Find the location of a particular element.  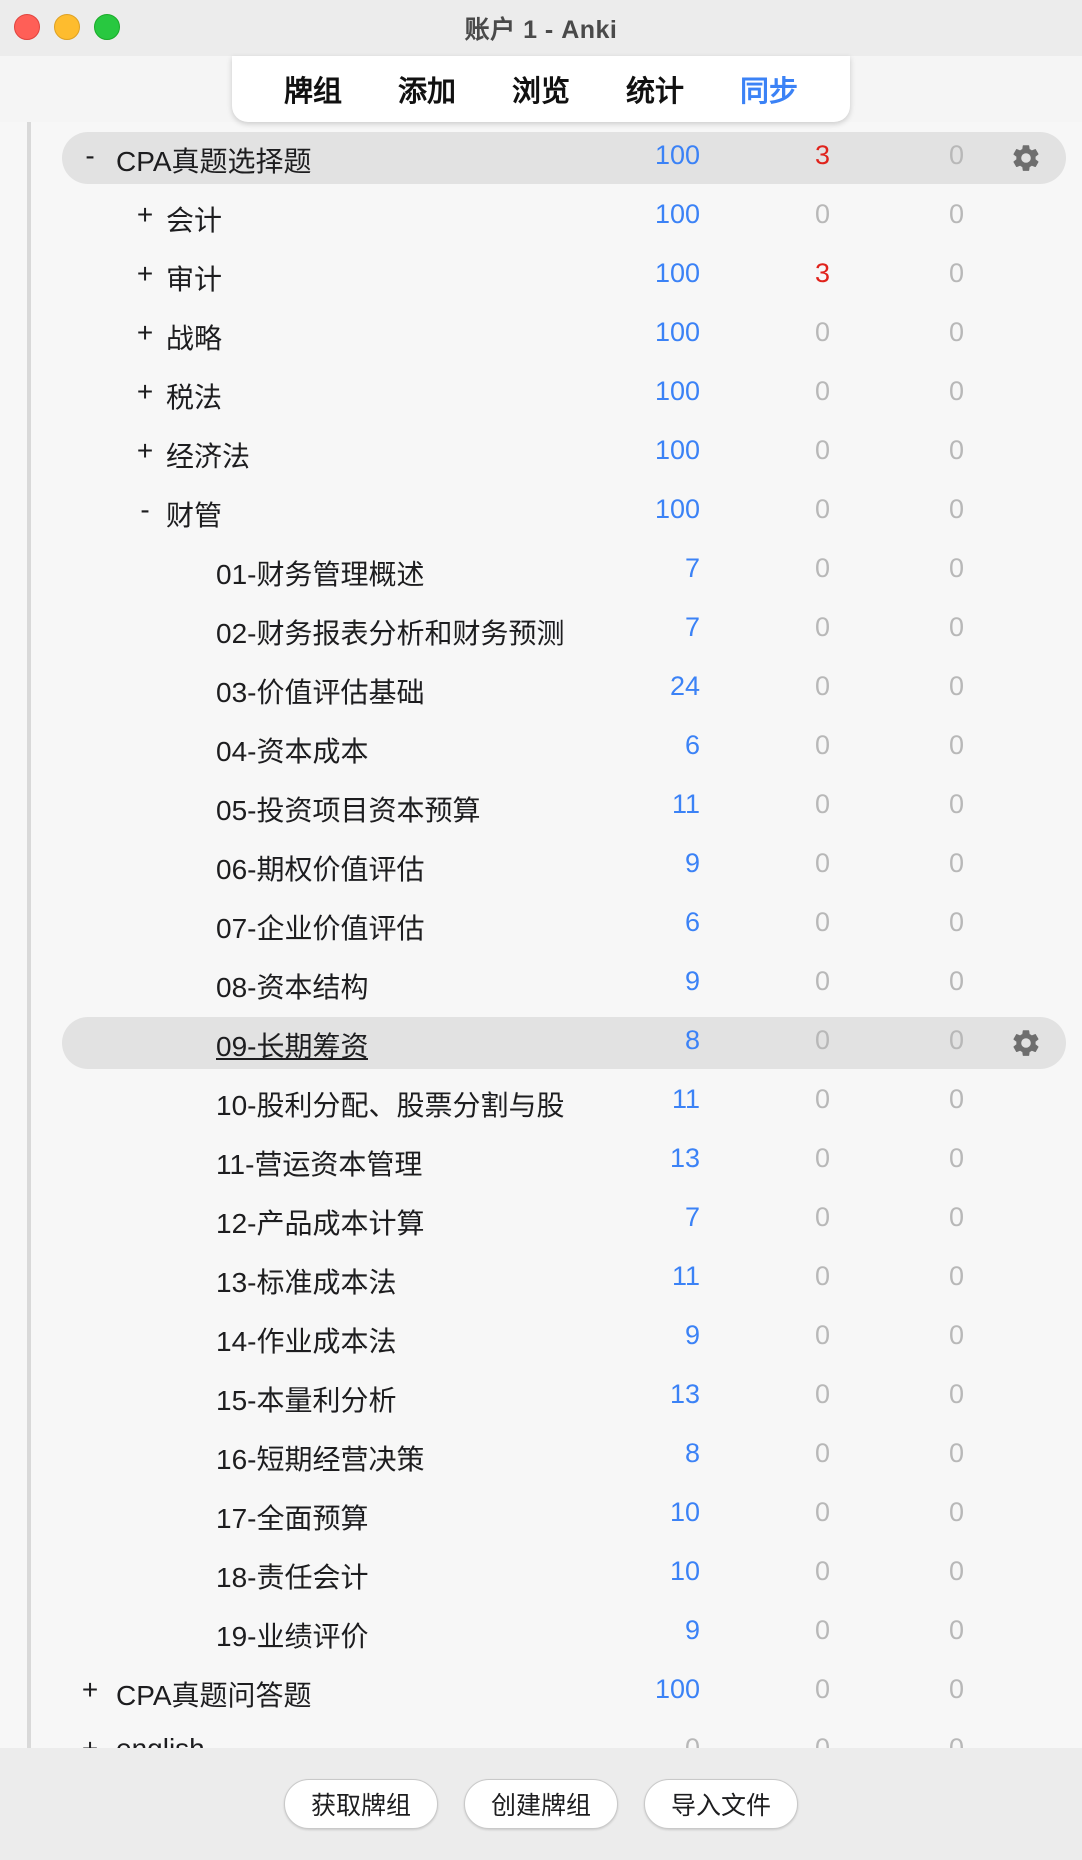

create-deck-button: 创建牌组 is located at coordinates (540, 1804).